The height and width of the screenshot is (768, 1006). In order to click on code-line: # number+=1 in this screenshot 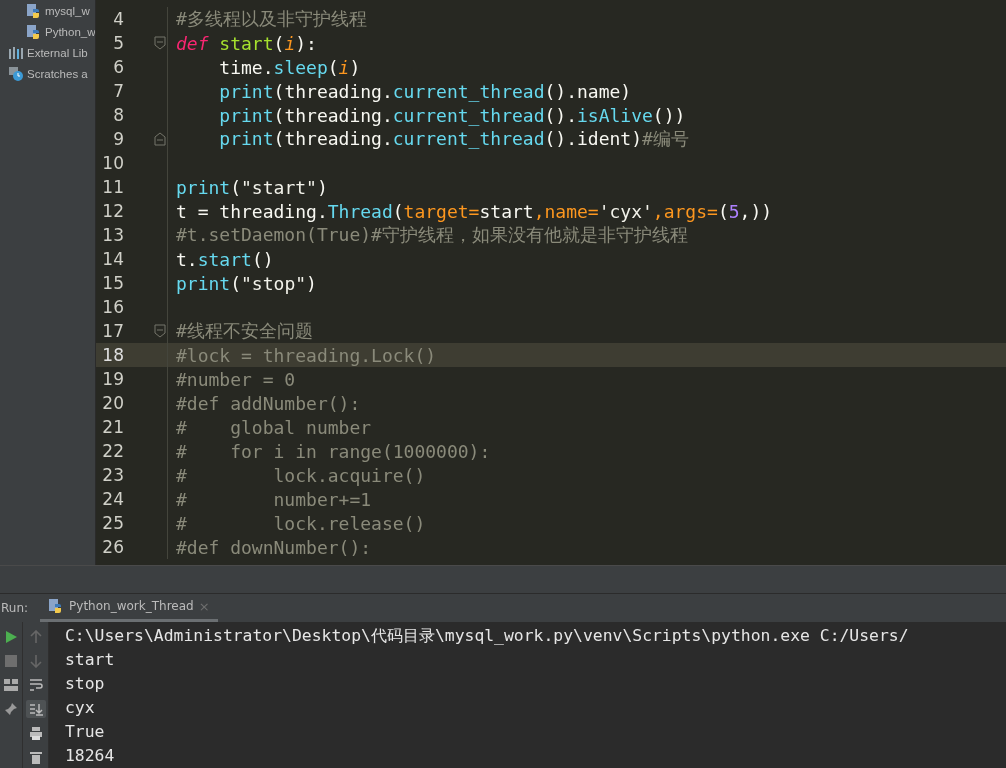, I will do `click(273, 499)`.